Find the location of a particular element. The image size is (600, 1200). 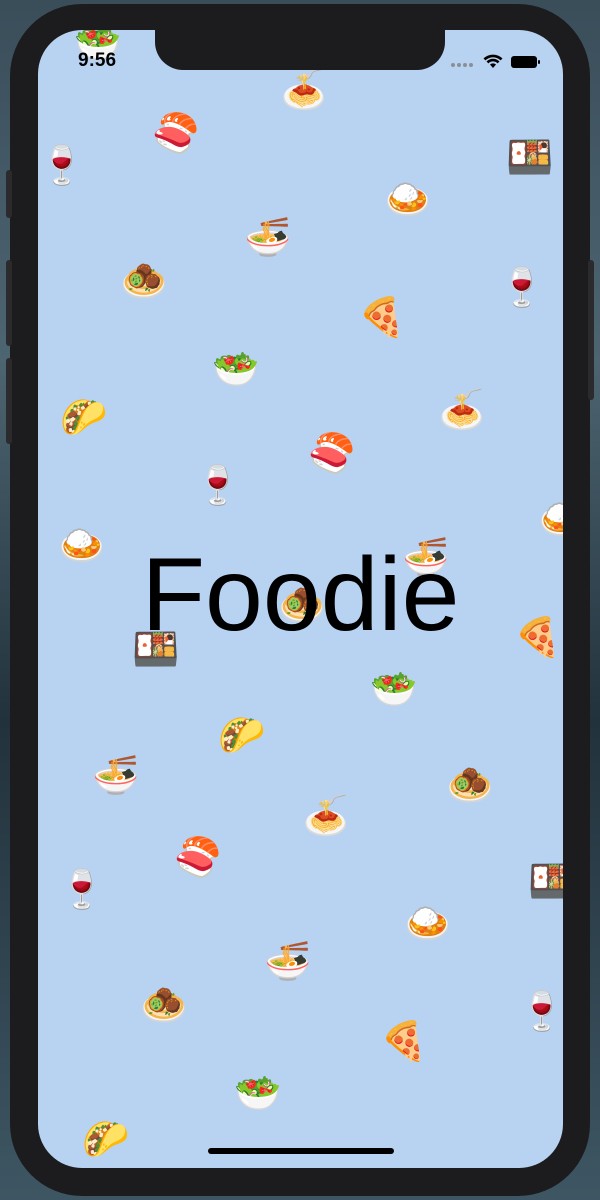

home-indicator is located at coordinates (301, 1151).